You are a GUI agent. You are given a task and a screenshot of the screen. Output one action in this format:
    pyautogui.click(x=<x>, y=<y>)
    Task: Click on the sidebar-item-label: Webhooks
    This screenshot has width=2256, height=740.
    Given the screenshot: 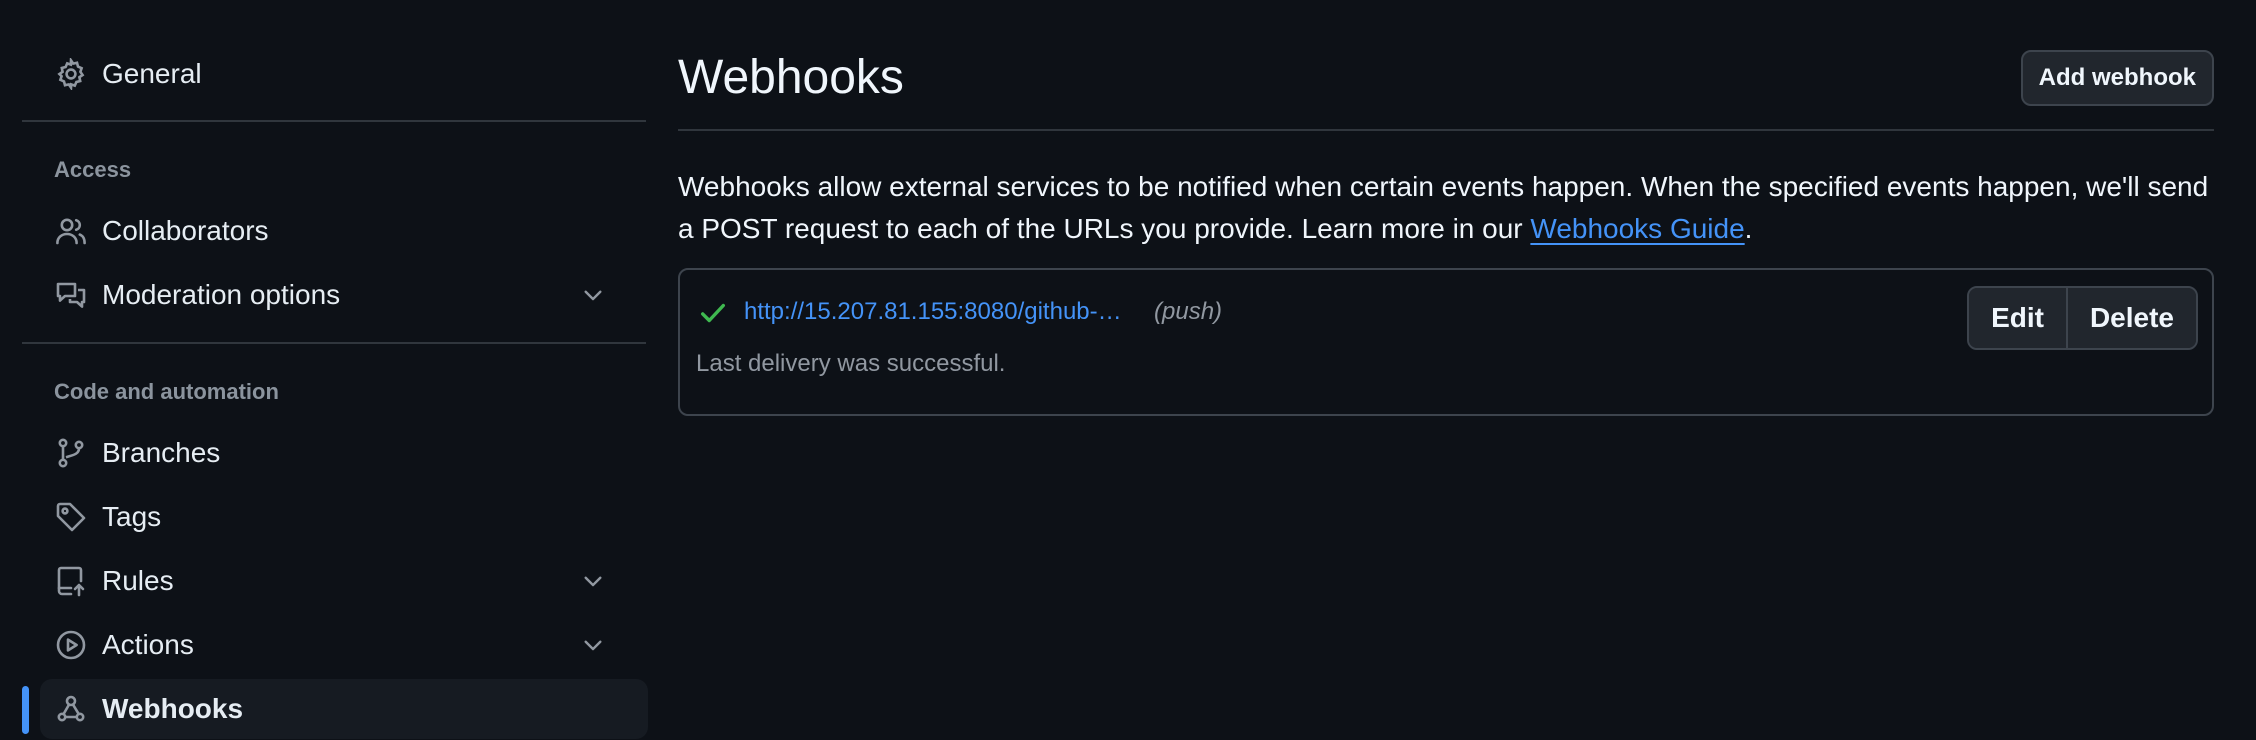 What is the action you would take?
    pyautogui.click(x=173, y=708)
    